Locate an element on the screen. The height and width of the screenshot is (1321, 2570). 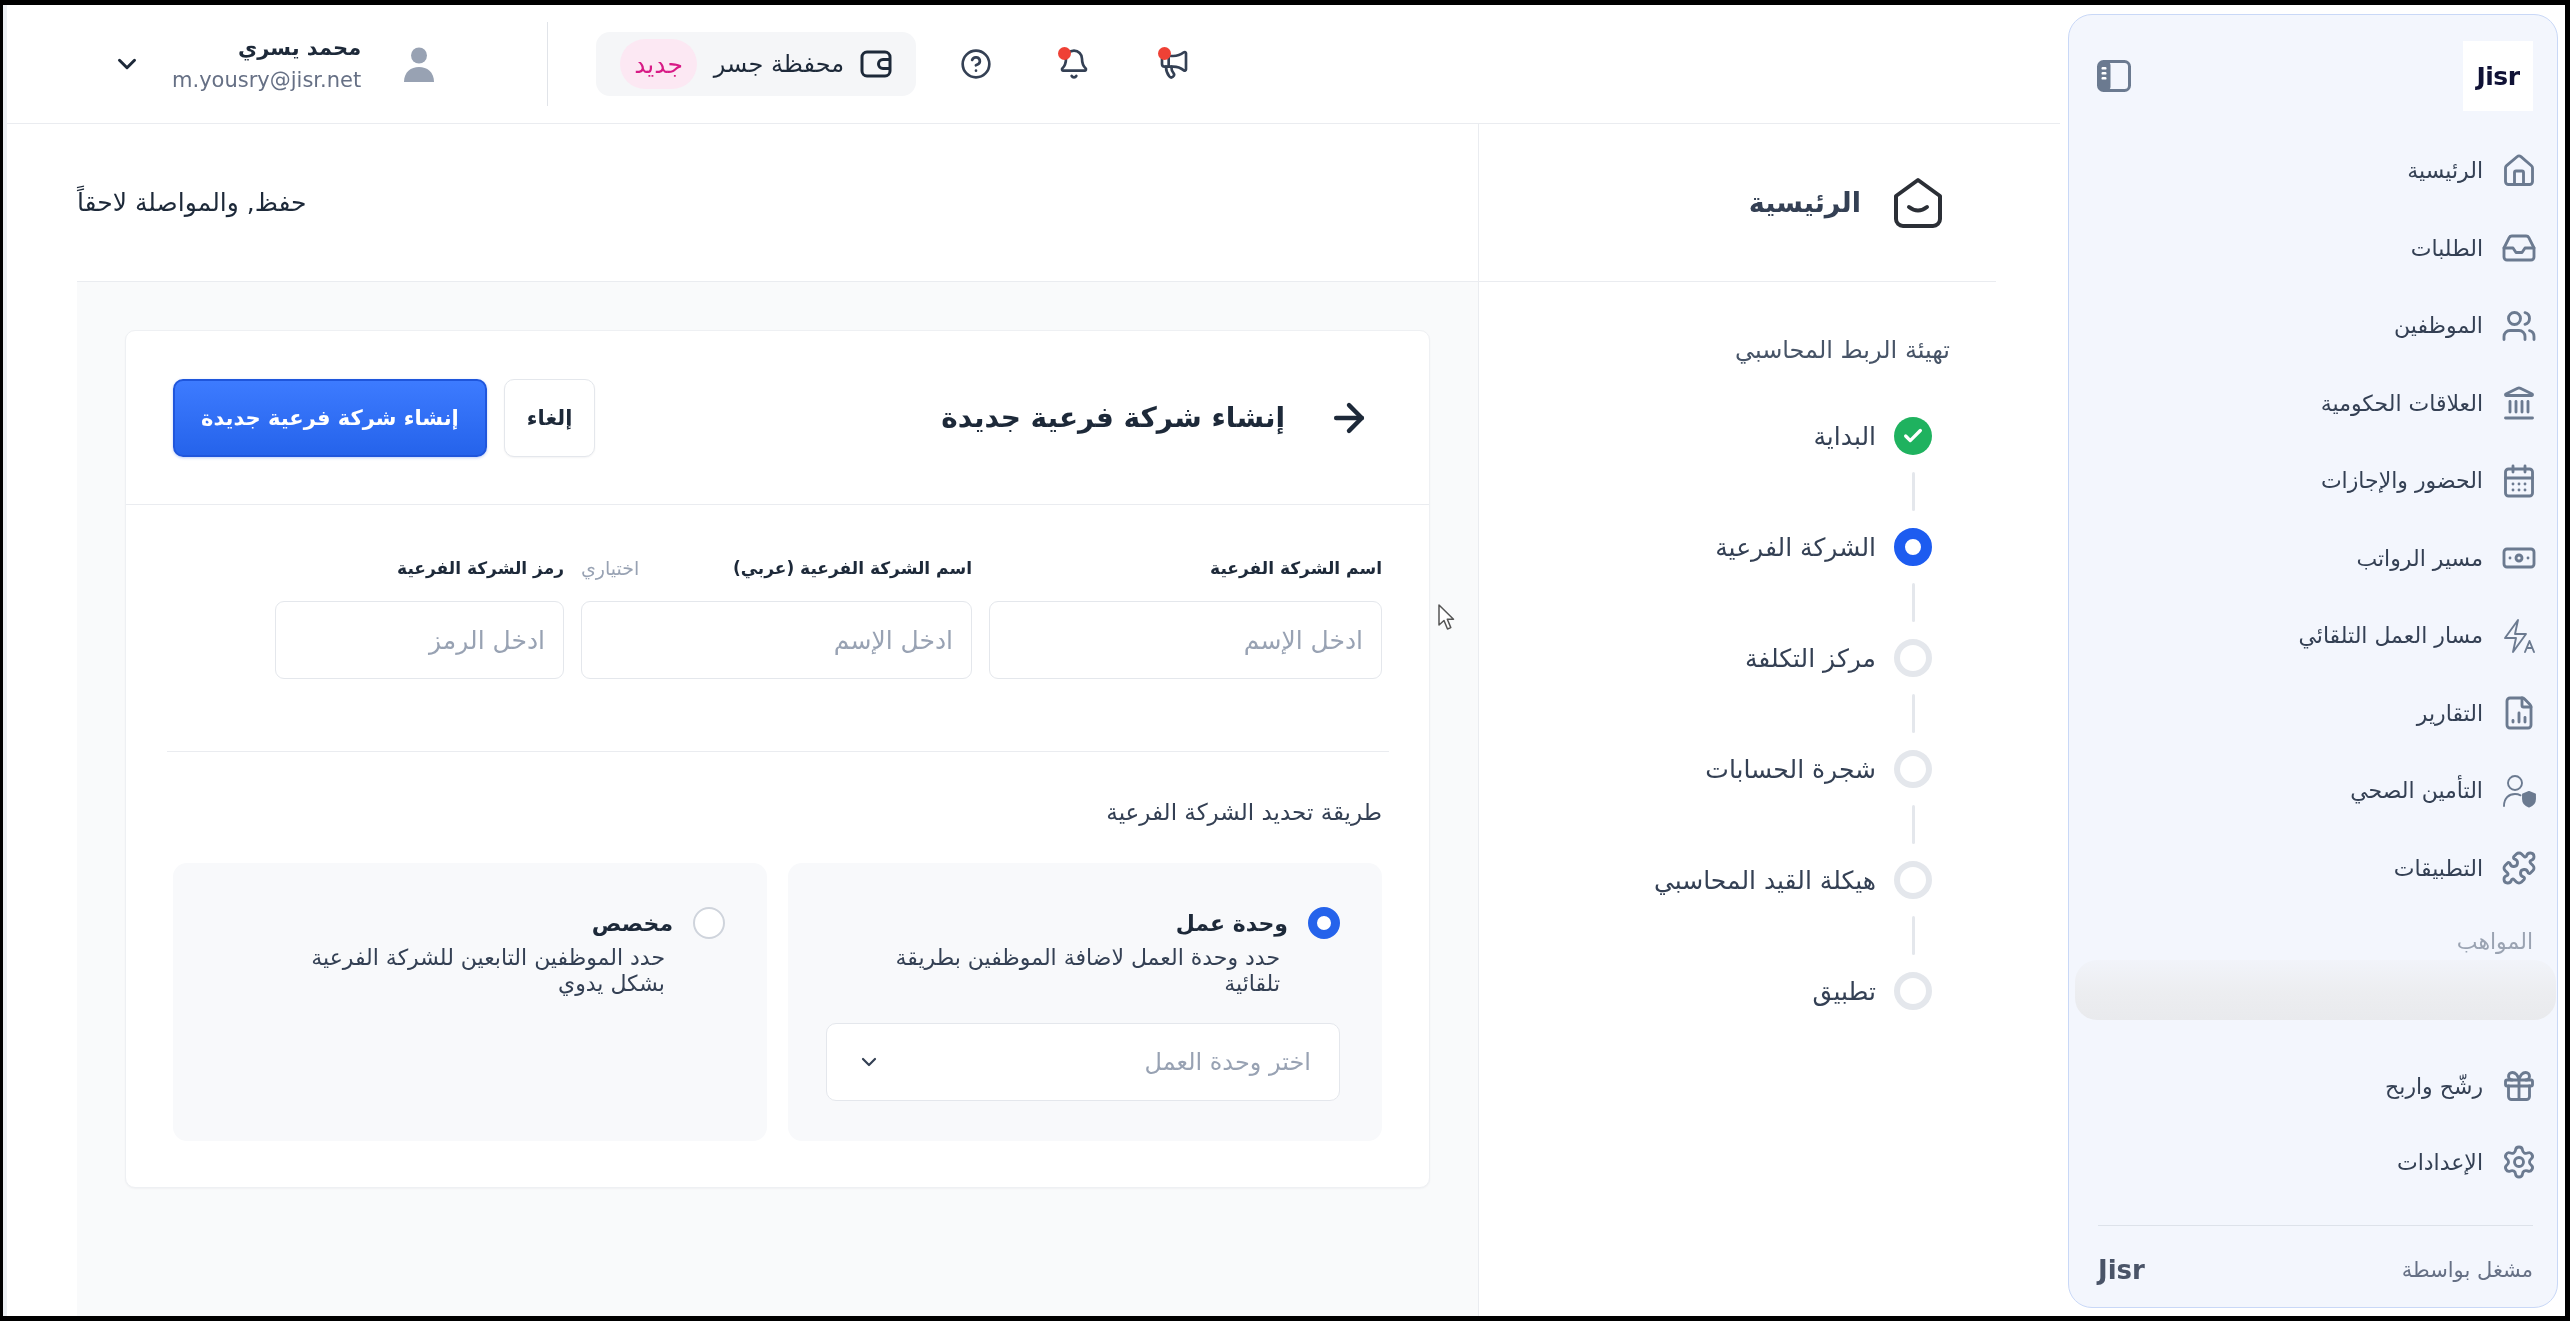
radio-button is located at coordinates (1324, 923).